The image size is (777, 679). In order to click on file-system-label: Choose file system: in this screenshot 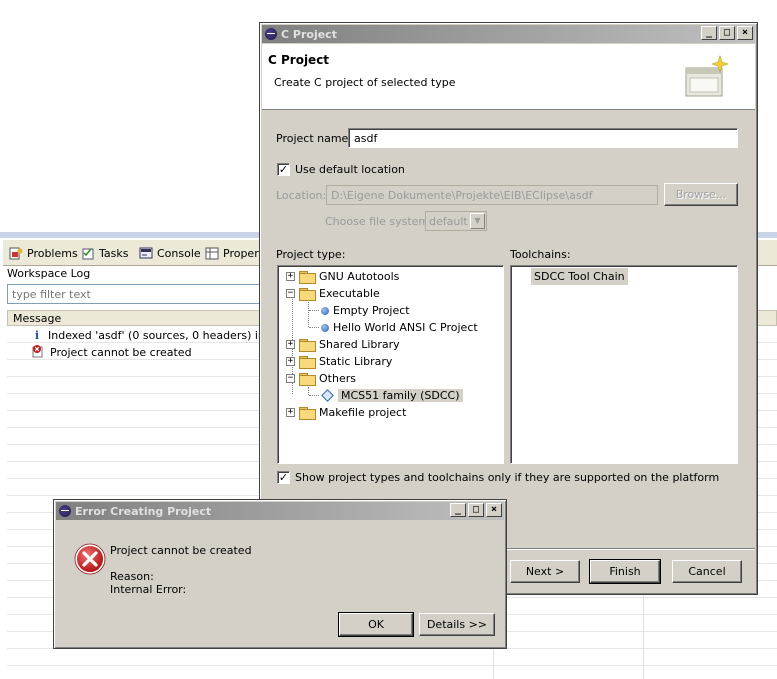, I will do `click(379, 221)`.